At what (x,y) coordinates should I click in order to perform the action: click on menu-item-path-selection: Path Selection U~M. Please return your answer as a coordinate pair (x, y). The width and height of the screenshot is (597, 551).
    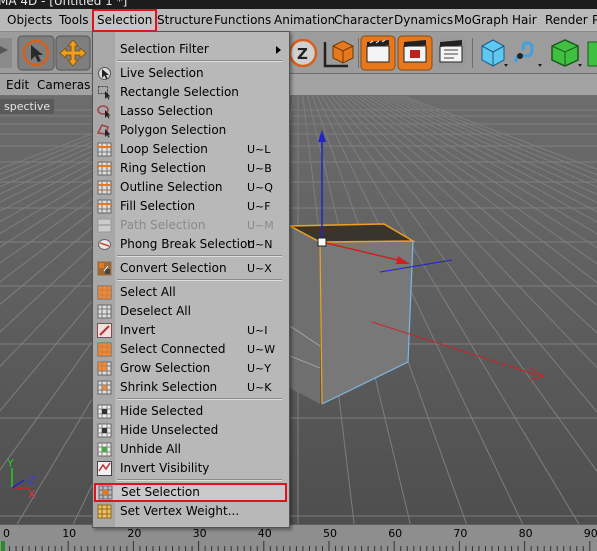
    Looking at the image, I should click on (191, 225).